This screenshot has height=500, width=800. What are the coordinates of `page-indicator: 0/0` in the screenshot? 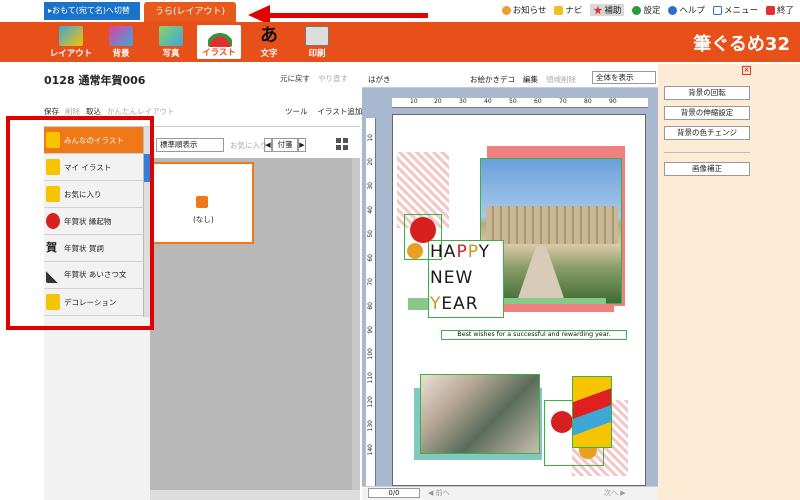 It's located at (394, 493).